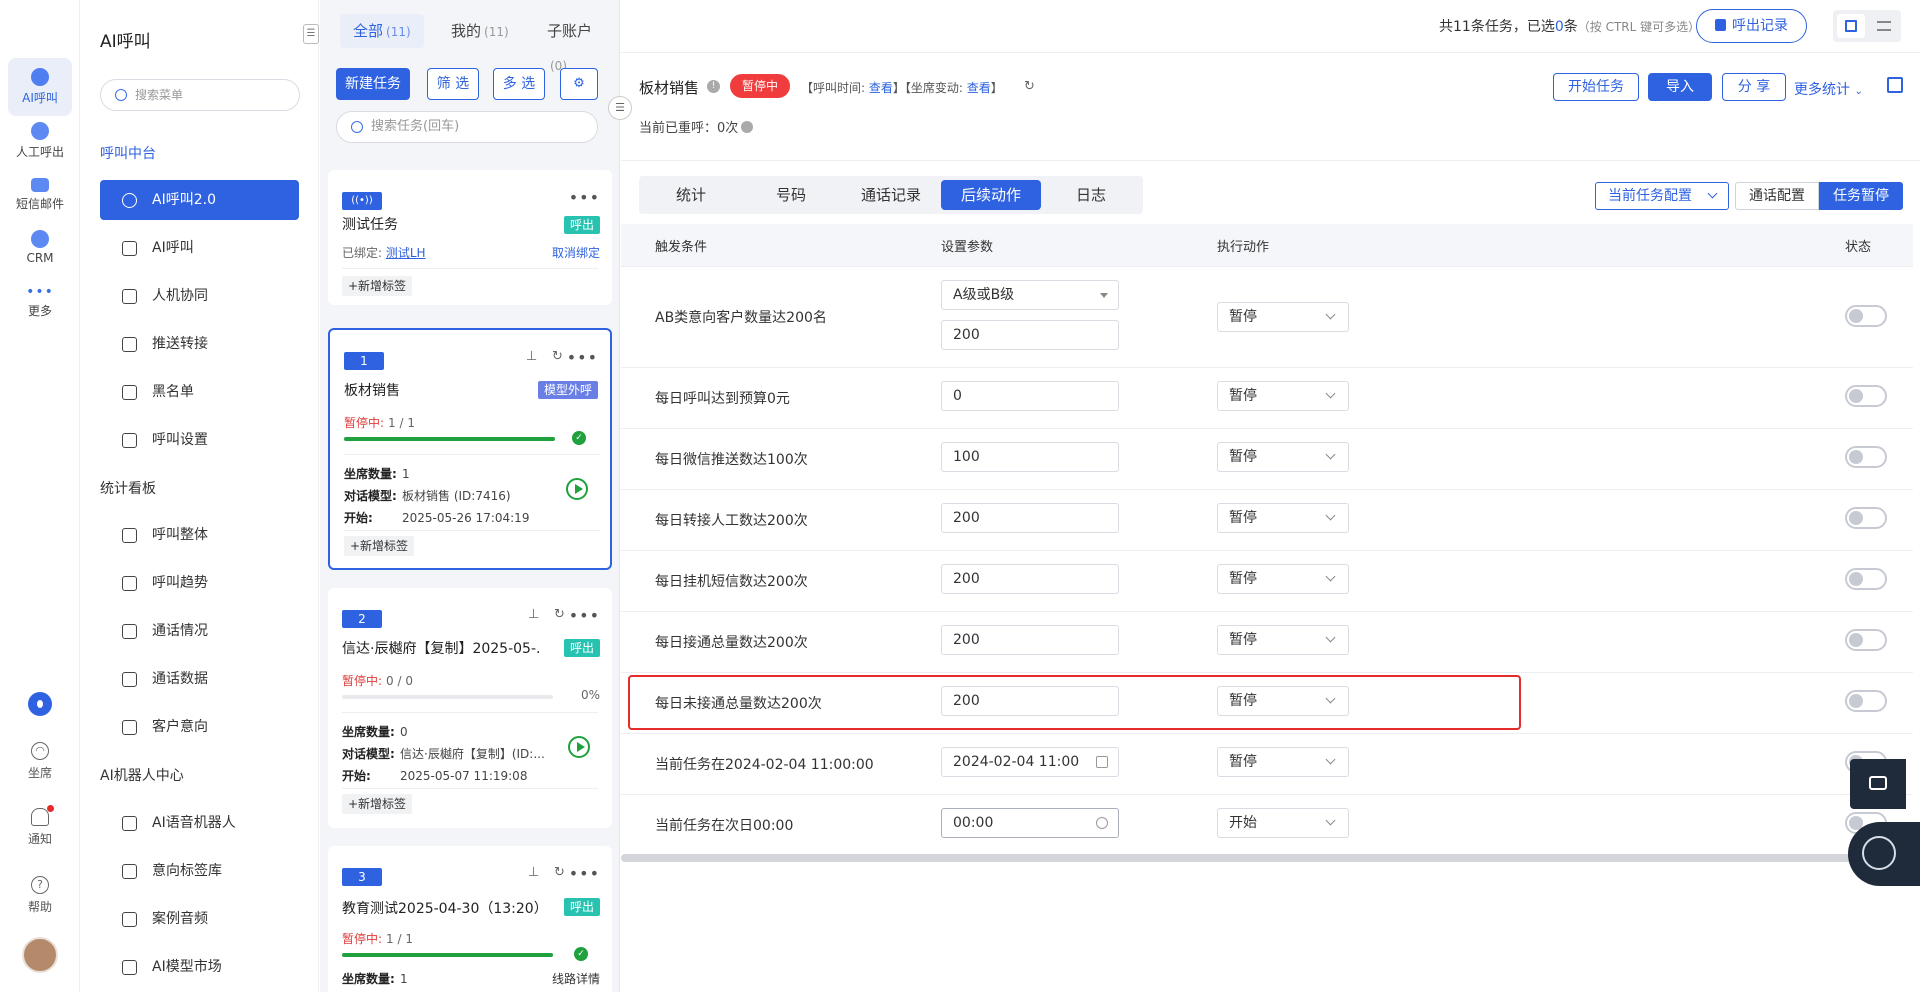 The width and height of the screenshot is (1920, 992). I want to click on menu-item-intent-tags: 意向标签库, so click(199, 871).